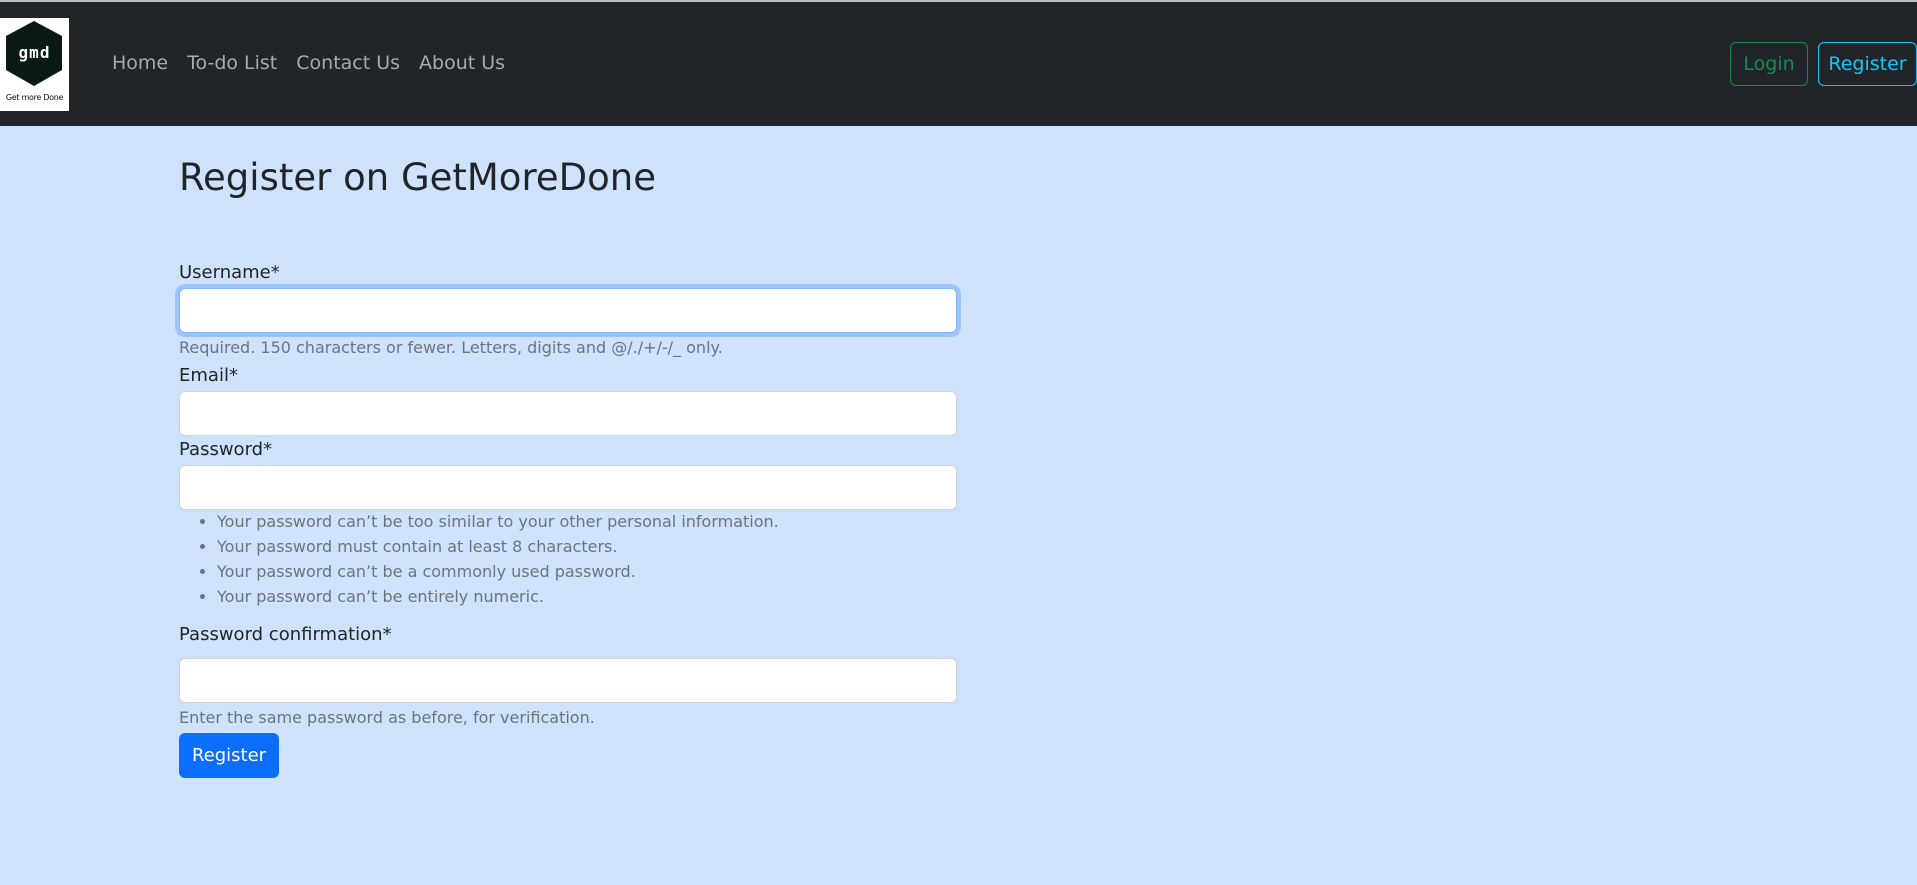 This screenshot has width=1917, height=885. Describe the element at coordinates (34, 64) in the screenshot. I see `brand-logo: gmd Get more Done` at that location.